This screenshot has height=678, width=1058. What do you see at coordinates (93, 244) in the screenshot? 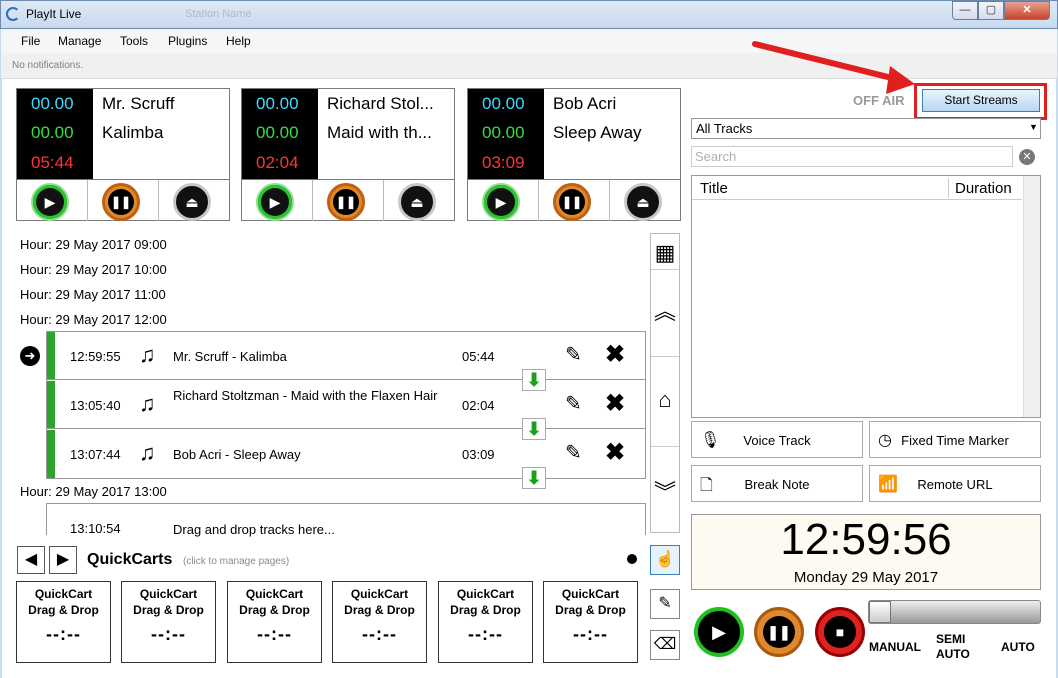
I see `hour-header: Hour: 29 May 2017 09:00` at bounding box center [93, 244].